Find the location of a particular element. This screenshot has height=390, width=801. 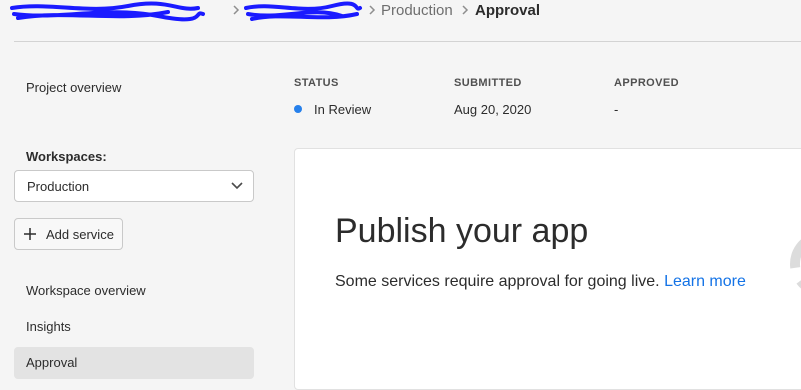

project-overview-link: Project overview is located at coordinates (73, 87).